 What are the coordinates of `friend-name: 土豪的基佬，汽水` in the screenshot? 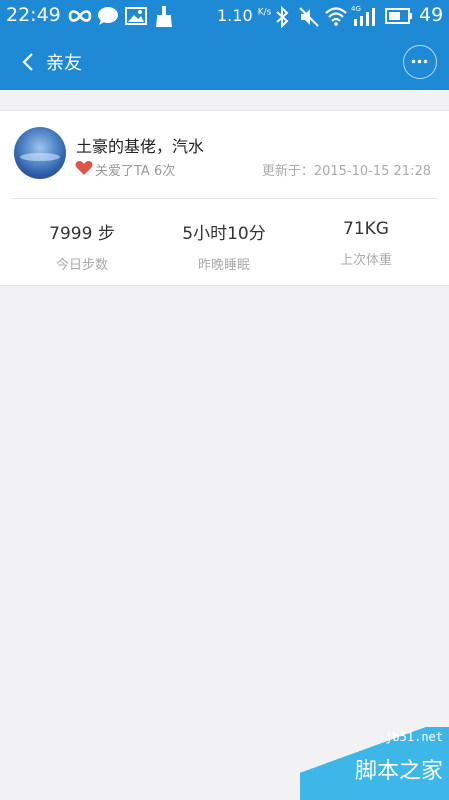 It's located at (140, 146).